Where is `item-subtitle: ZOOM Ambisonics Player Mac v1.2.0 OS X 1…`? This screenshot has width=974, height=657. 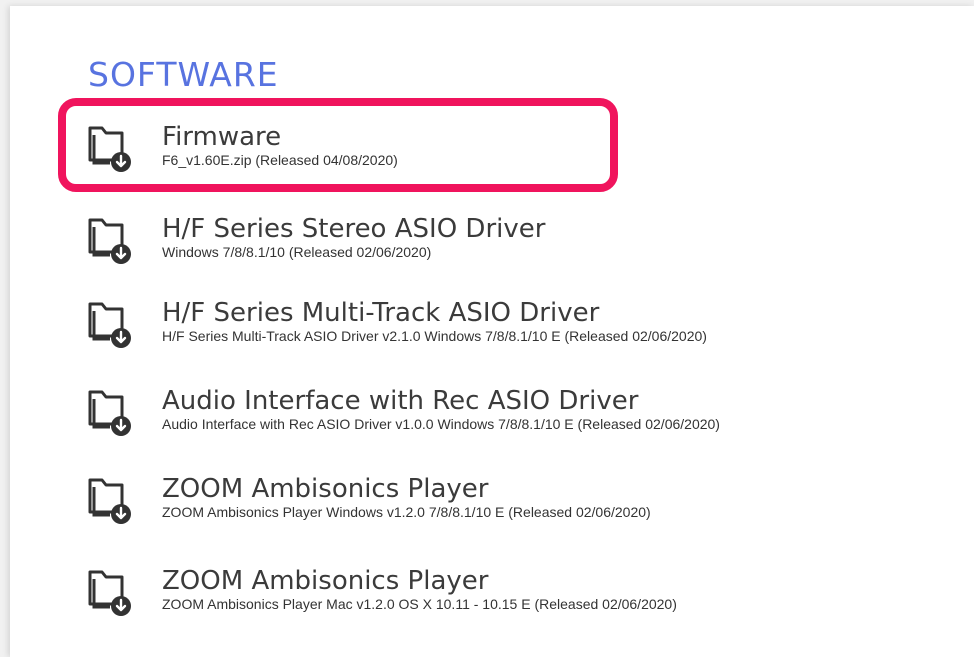 item-subtitle: ZOOM Ambisonics Player Mac v1.2.0 OS X 1… is located at coordinates (419, 604).